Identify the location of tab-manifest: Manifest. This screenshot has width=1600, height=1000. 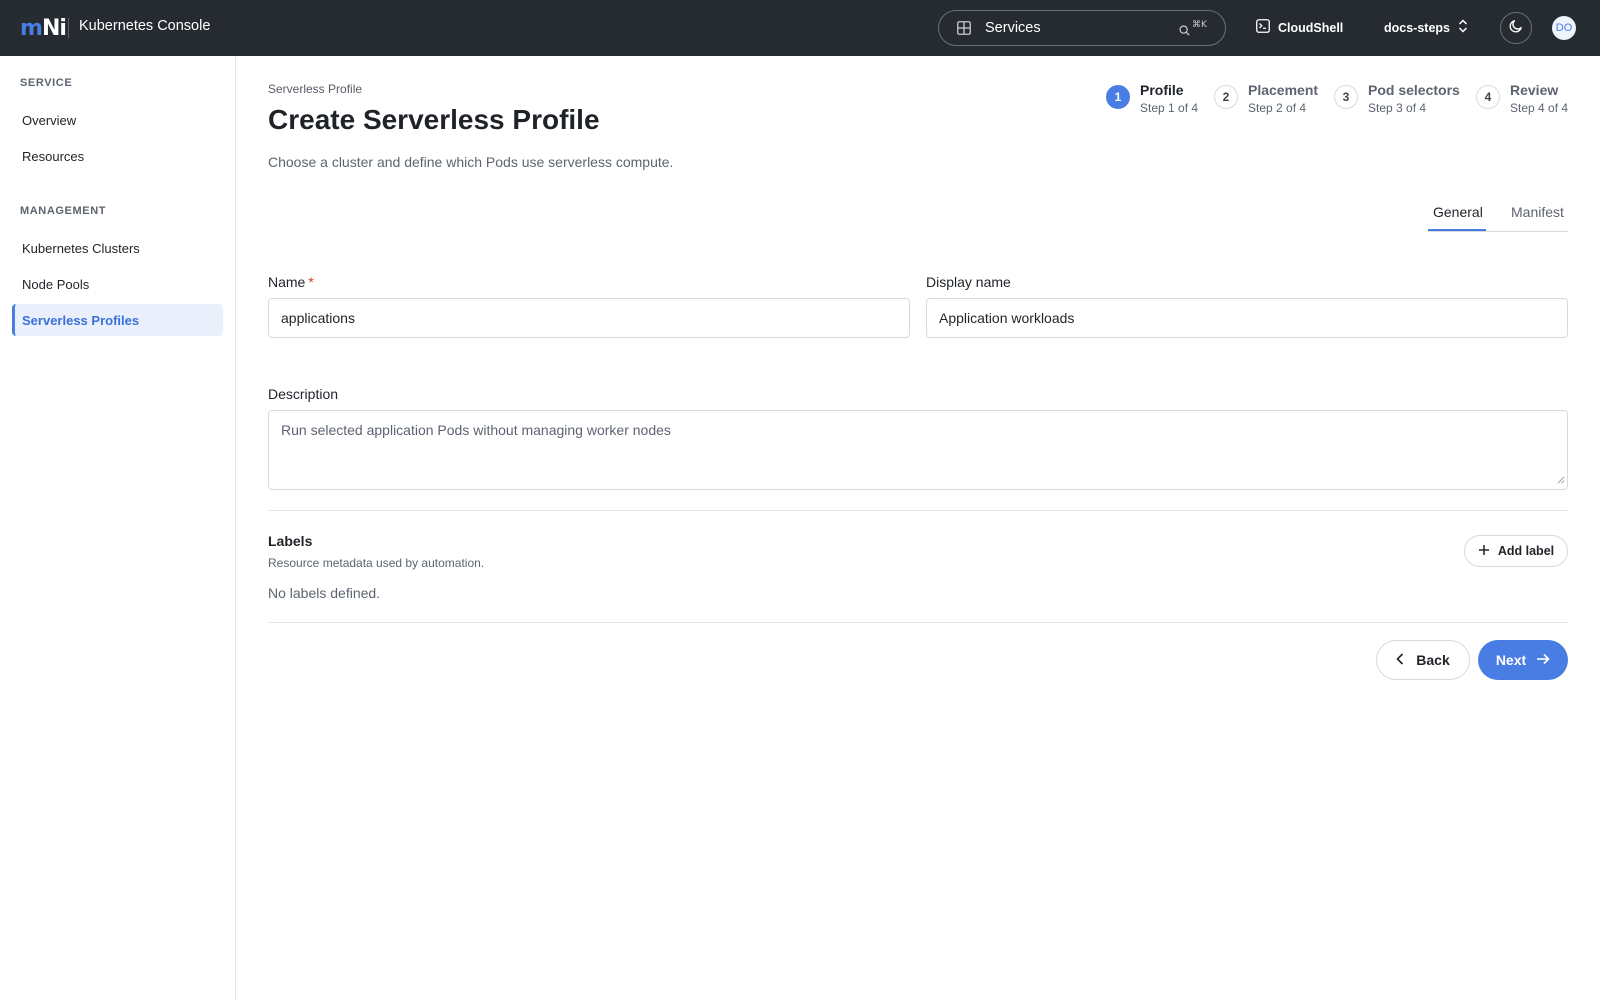
(1537, 212).